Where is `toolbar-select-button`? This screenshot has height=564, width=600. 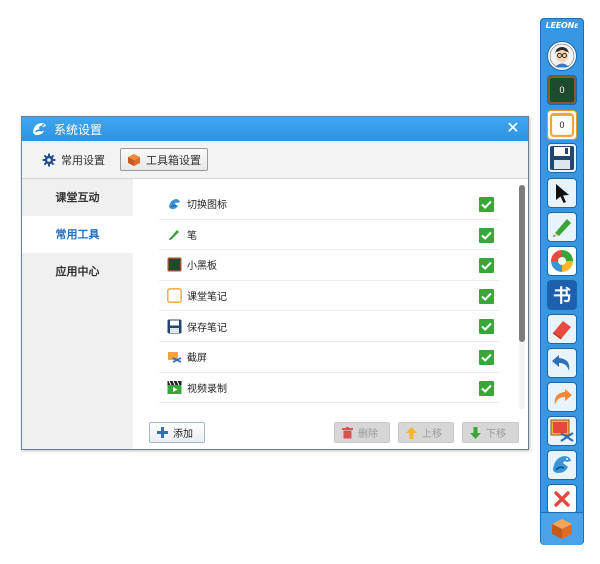
toolbar-select-button is located at coordinates (562, 193).